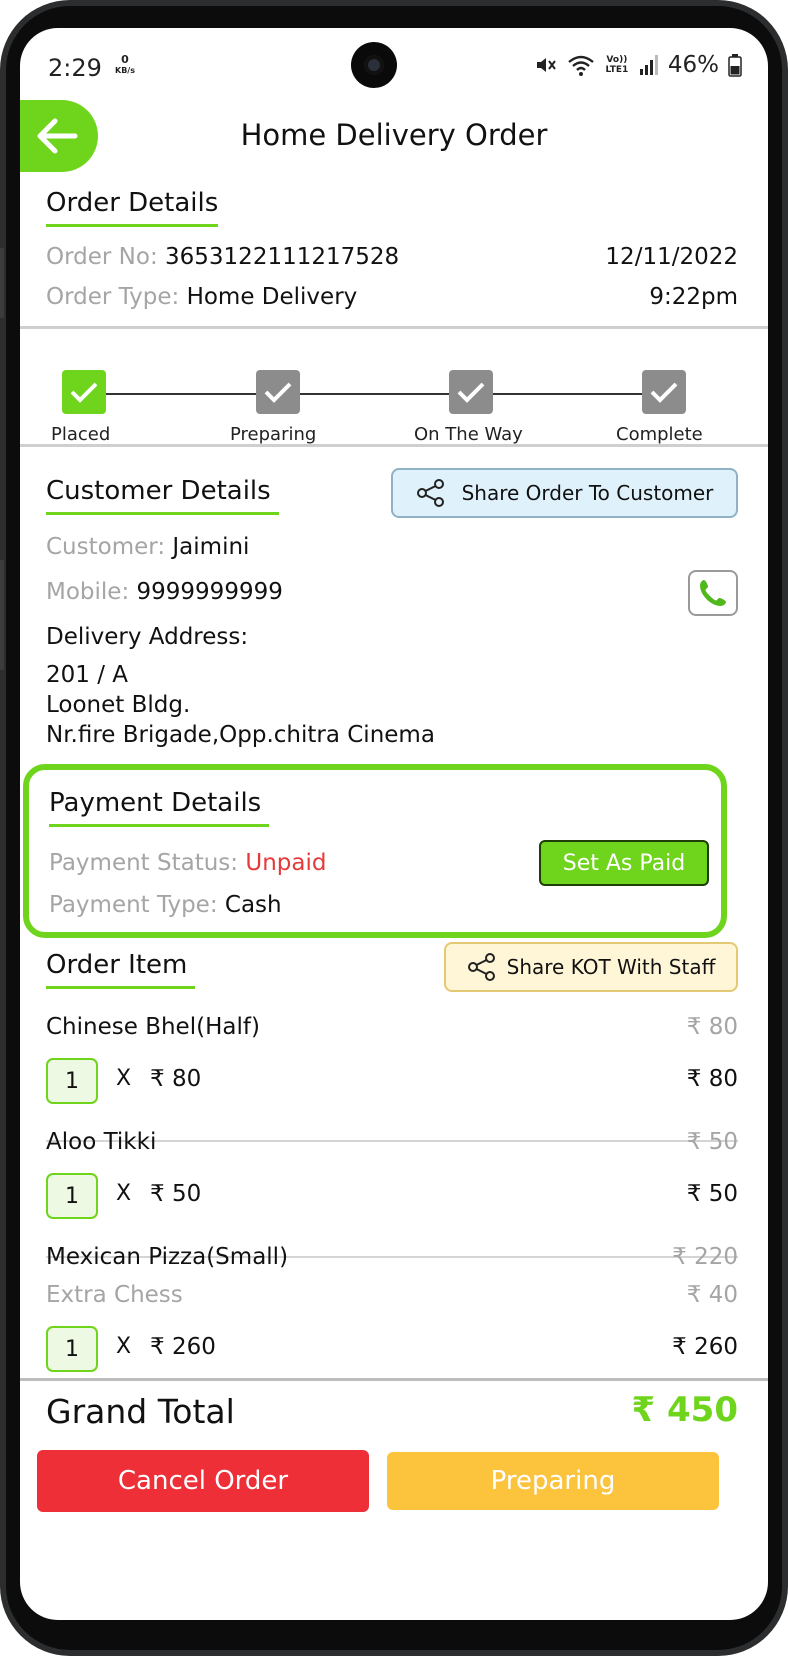 The height and width of the screenshot is (1656, 788). Describe the element at coordinates (712, 1142) in the screenshot. I see `item-price: ₹ 50` at that location.